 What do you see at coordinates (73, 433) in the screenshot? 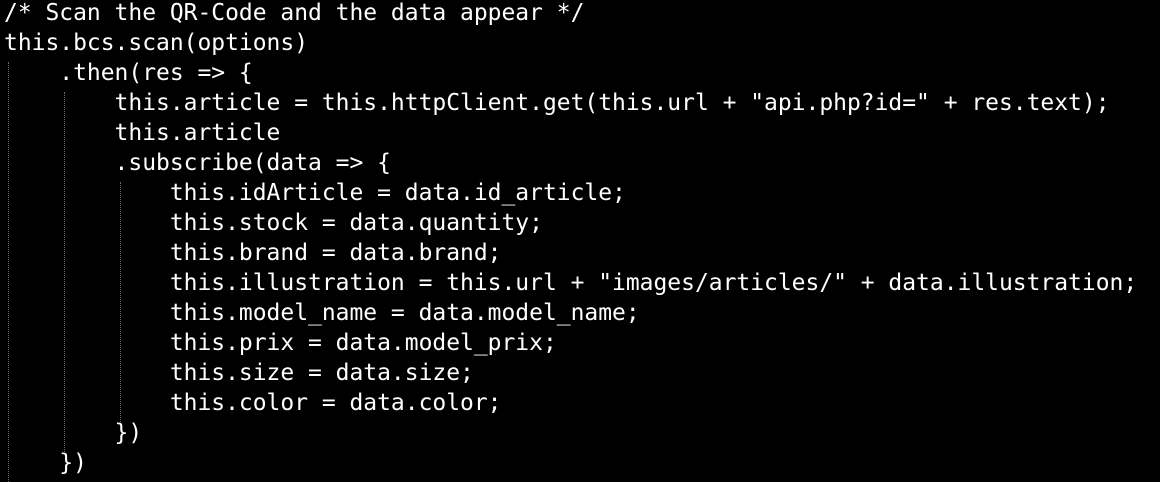
I see `code-line-15: })` at bounding box center [73, 433].